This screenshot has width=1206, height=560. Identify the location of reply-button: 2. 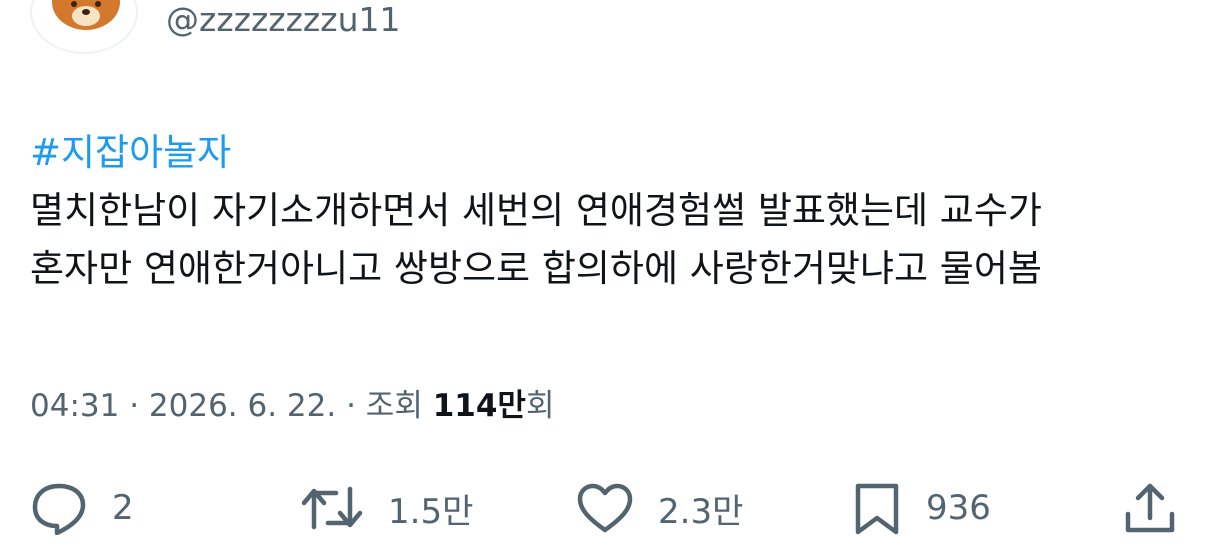
(82, 508).